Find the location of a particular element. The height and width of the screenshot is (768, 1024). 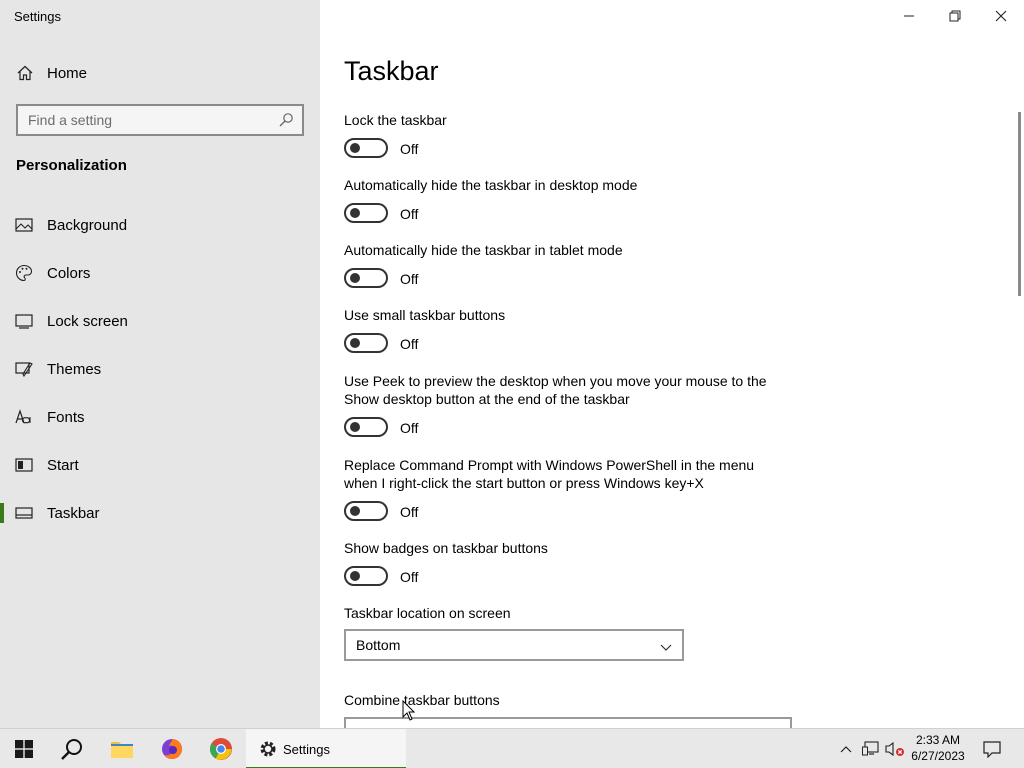

system-clock: 2:33 AM 6/27/2023 is located at coordinates (938, 748).